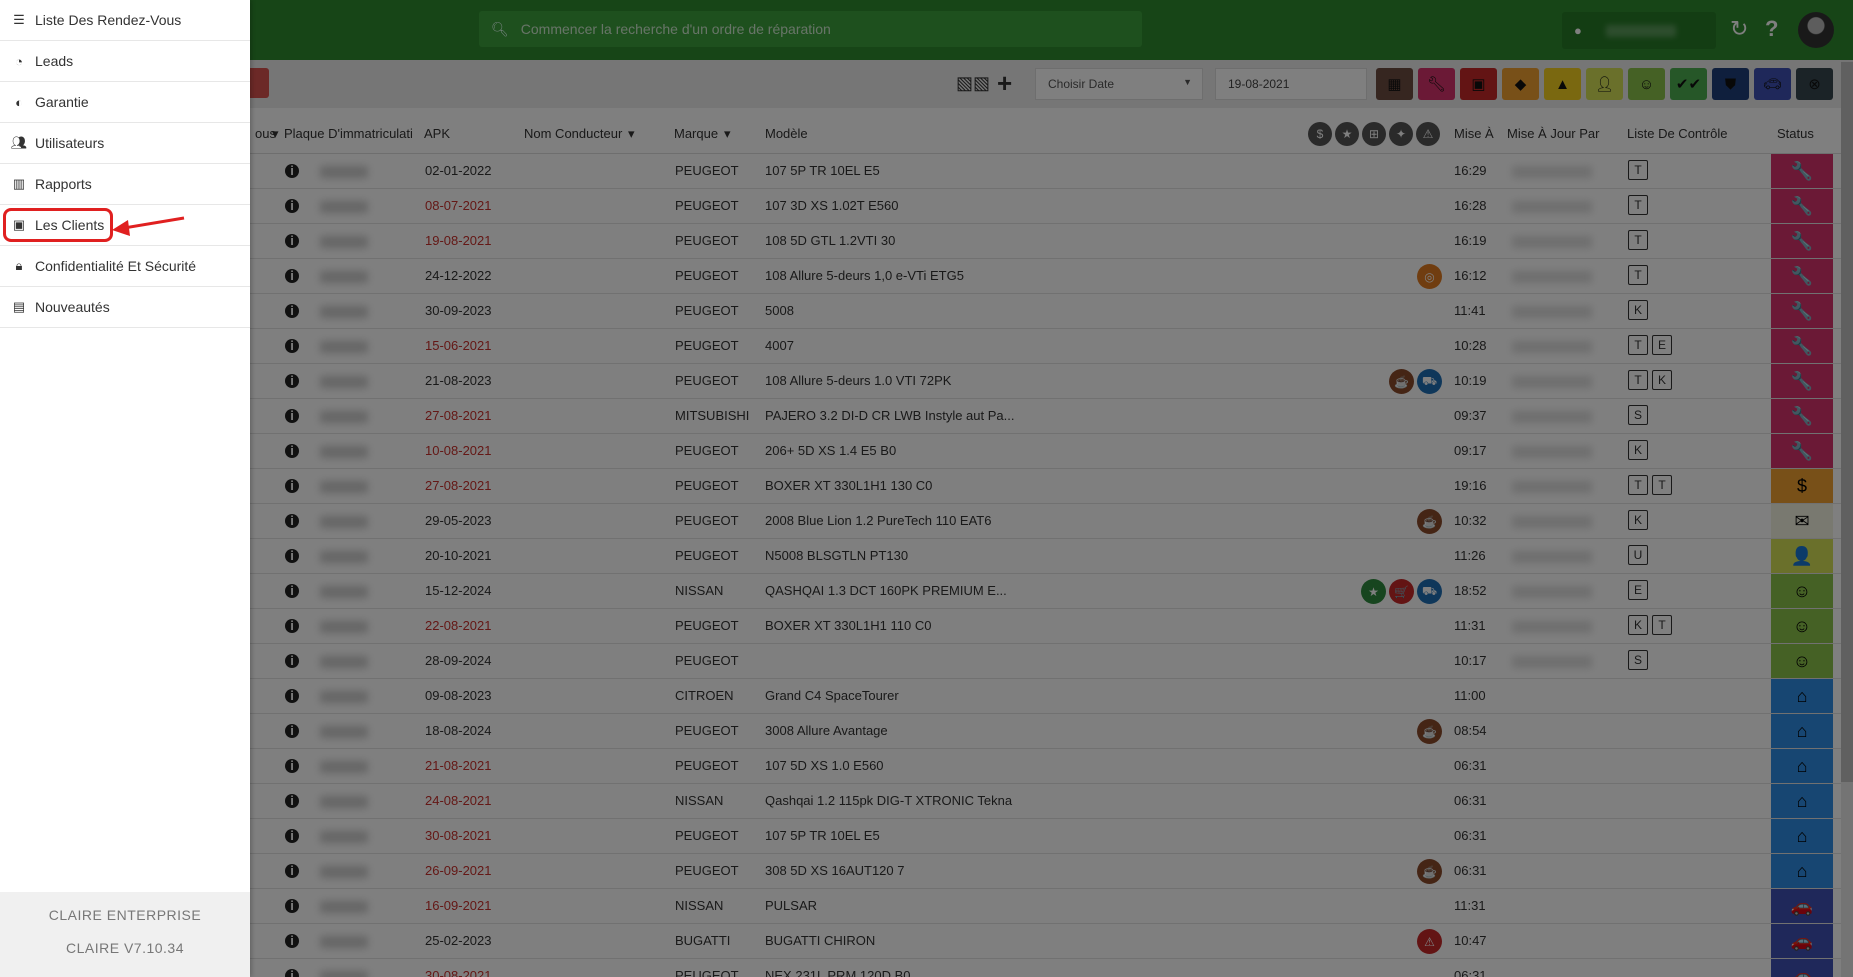 This screenshot has width=1853, height=977. I want to click on sidebar-item-leads: ◔ Leads, so click(125, 61).